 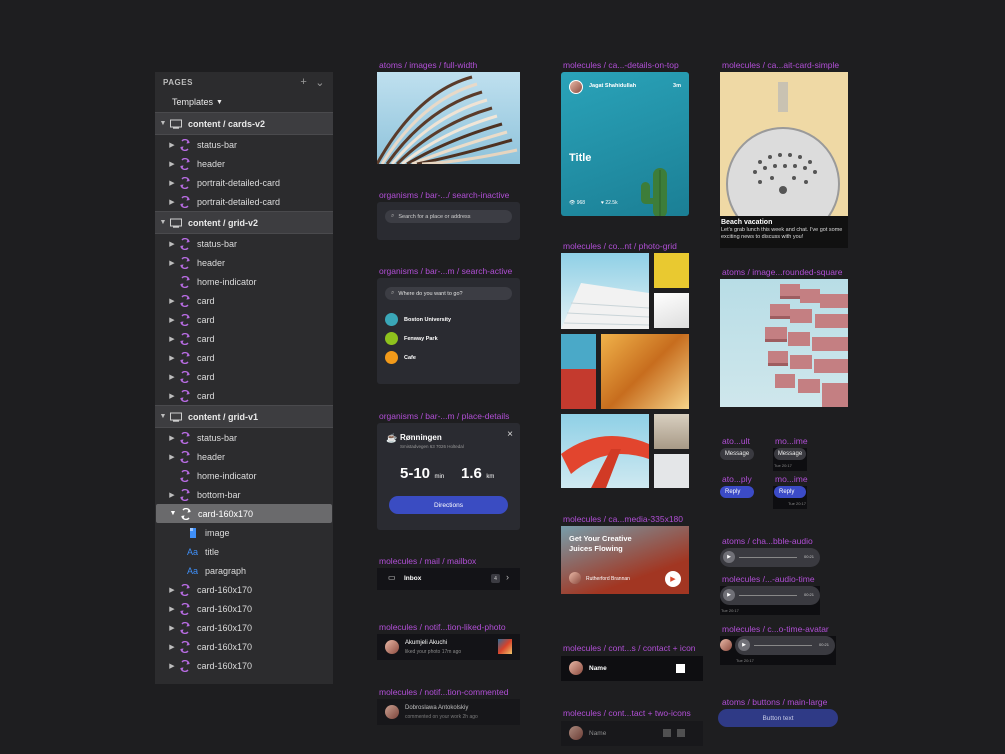 What do you see at coordinates (244, 532) in the screenshot?
I see `layer-row: image` at bounding box center [244, 532].